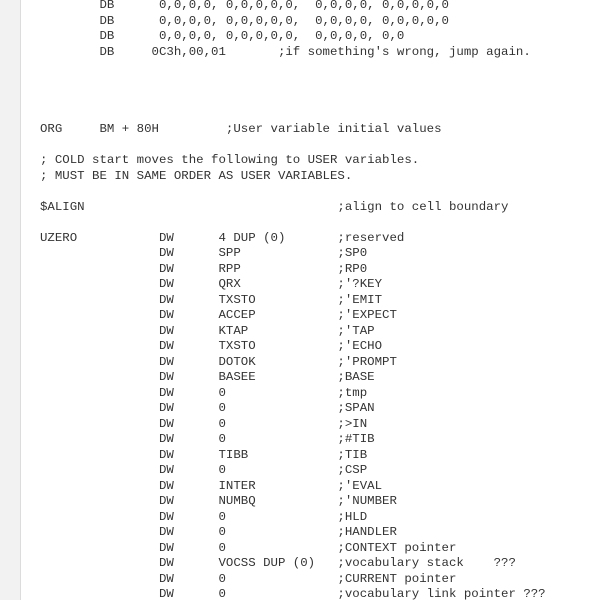  Describe the element at coordinates (320, 425) in the screenshot. I see `code-line: DW 0 ;>IN` at that location.